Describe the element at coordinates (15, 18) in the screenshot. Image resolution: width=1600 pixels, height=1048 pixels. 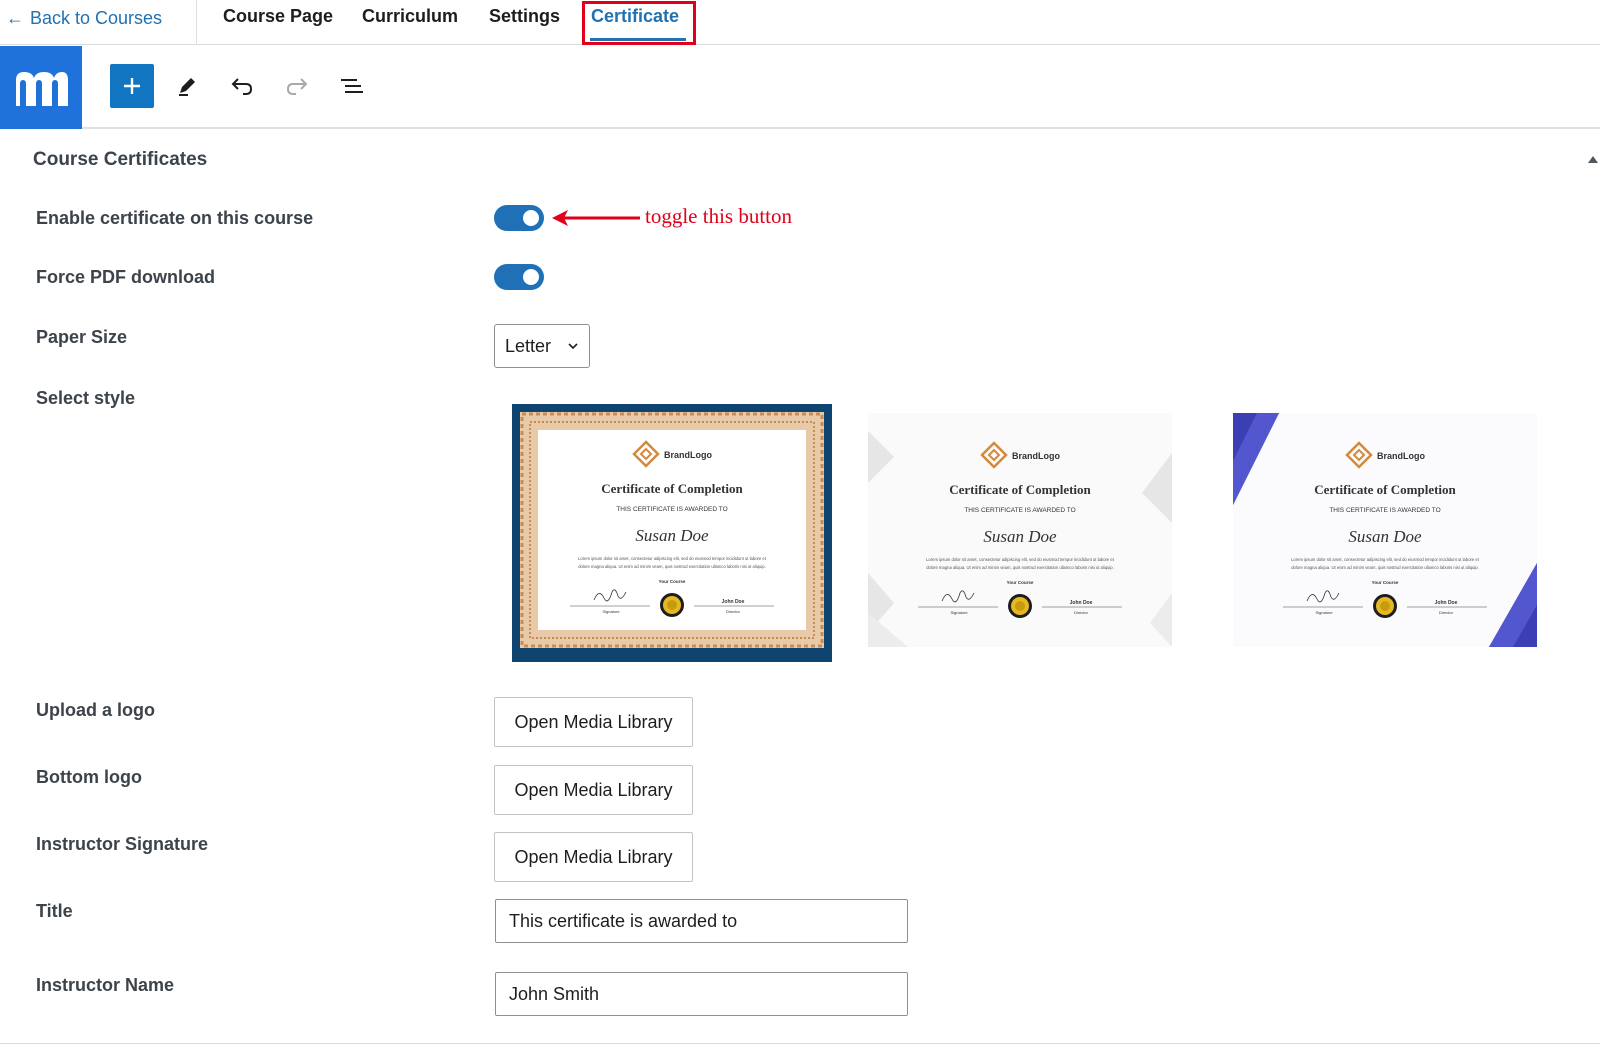
I see `arrow-left-icon: ←` at that location.